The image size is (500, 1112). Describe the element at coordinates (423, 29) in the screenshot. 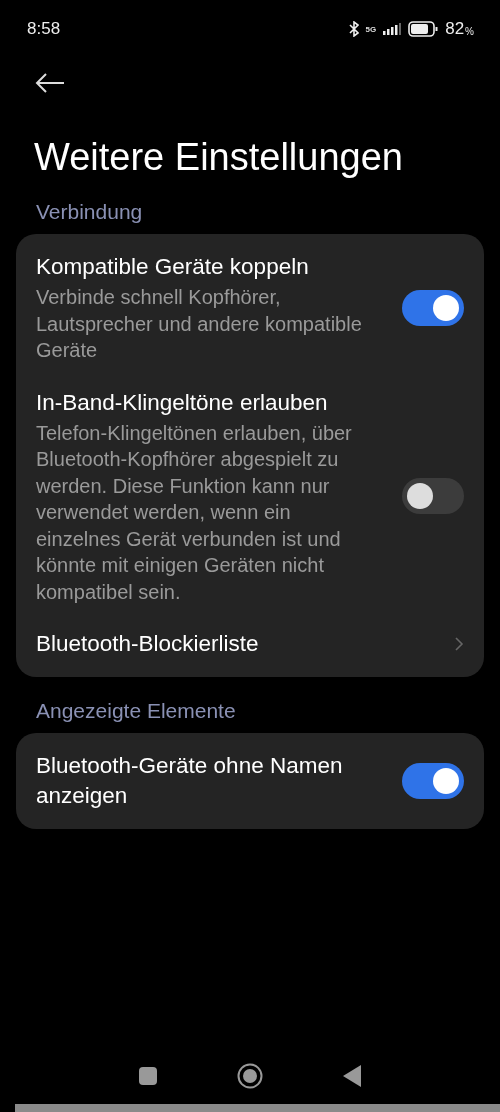

I see `battery-icon` at that location.